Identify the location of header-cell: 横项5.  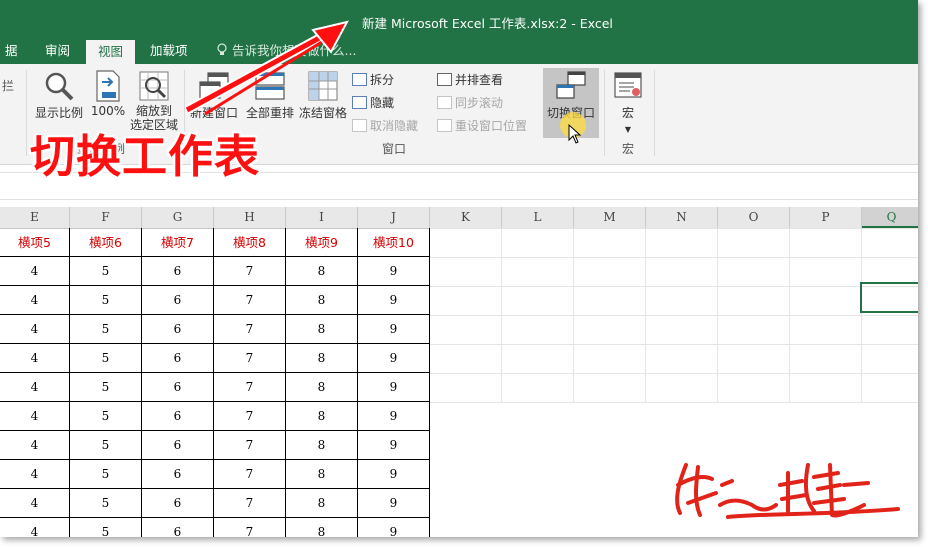
(35, 242).